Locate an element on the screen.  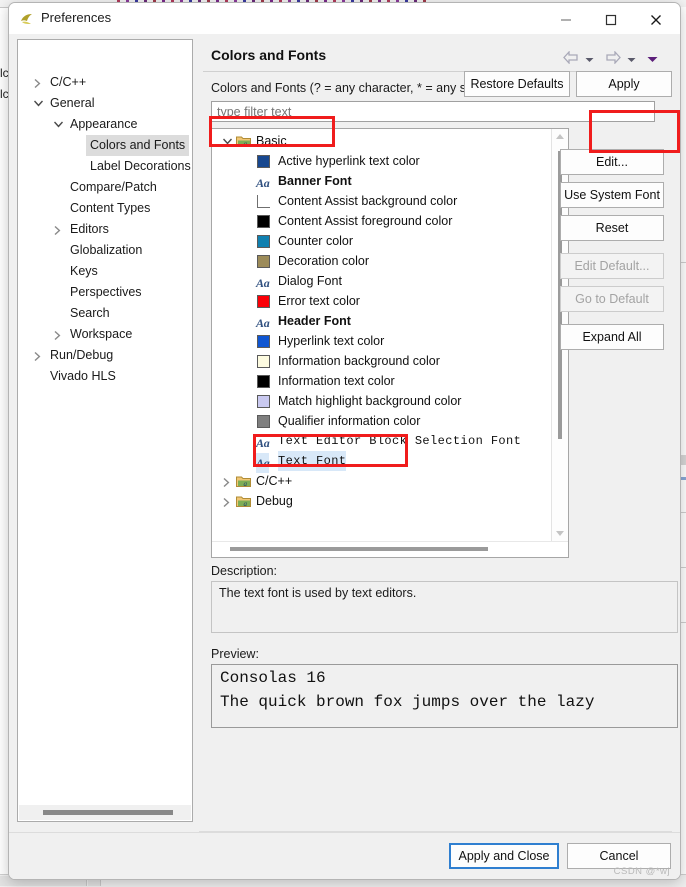
forward-arrow-icon is located at coordinates (613, 58).